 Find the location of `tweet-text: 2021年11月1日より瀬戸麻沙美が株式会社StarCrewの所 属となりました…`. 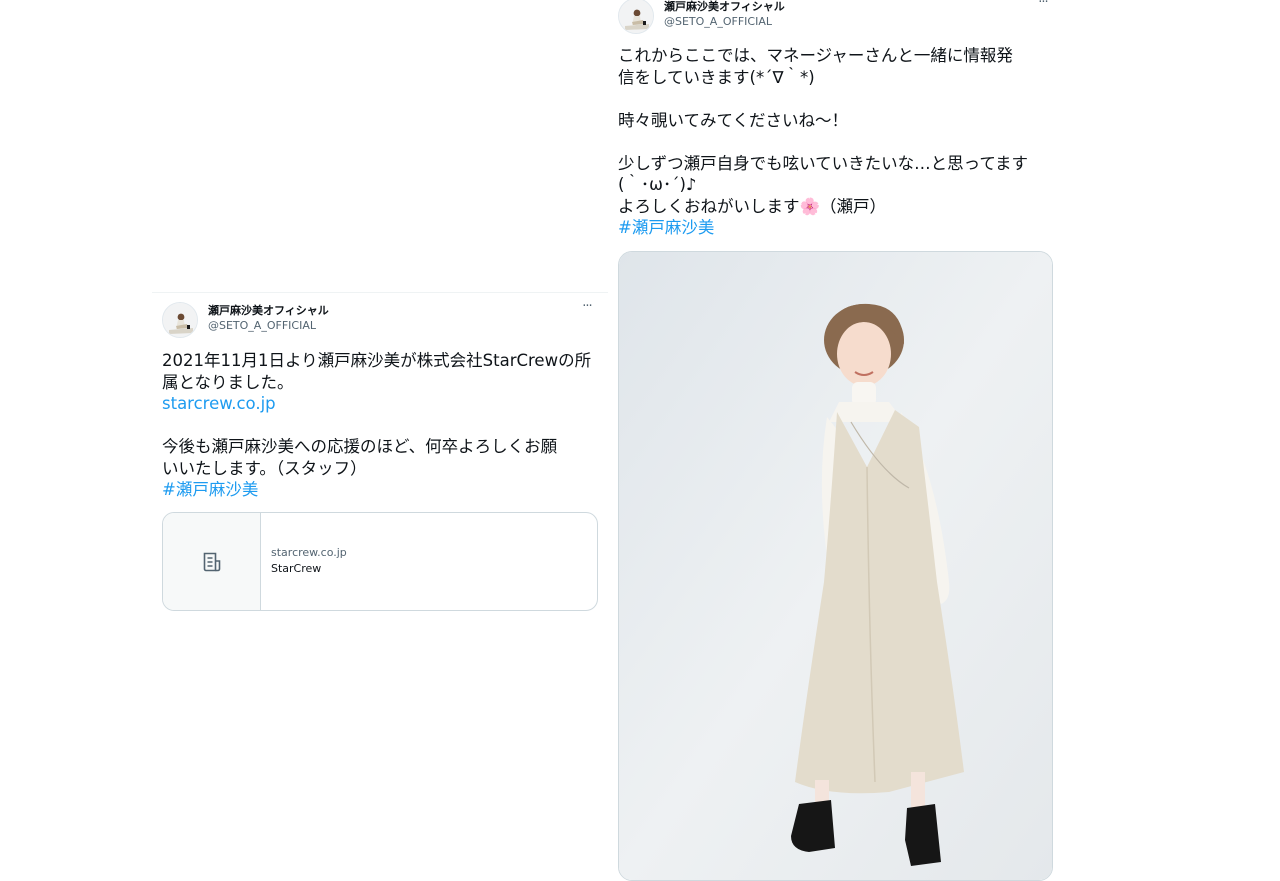

tweet-text: 2021年11月1日より瀬戸麻沙美が株式会社StarCrewの所 属となりました… is located at coordinates (381, 425).